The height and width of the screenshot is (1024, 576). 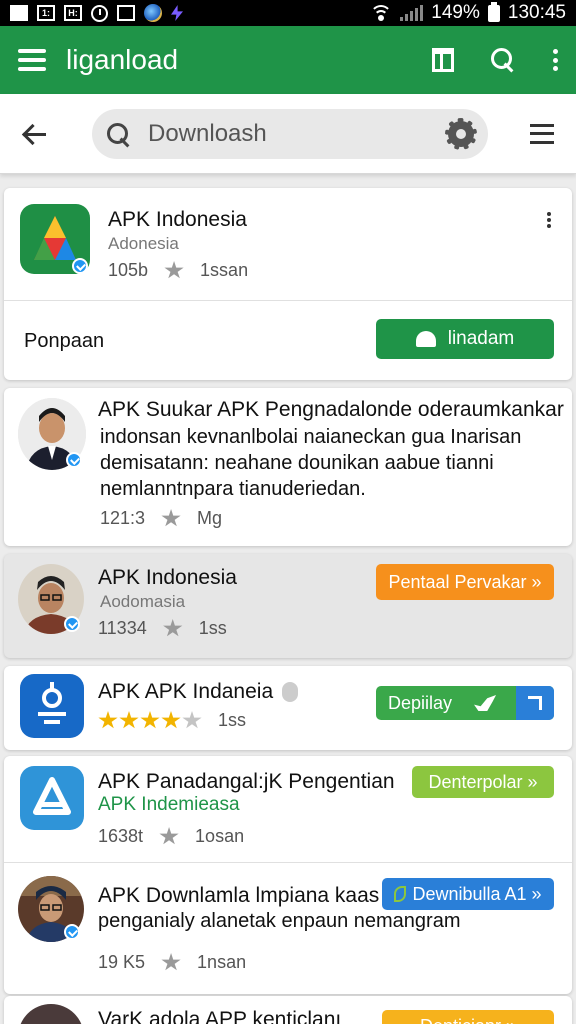 I want to click on install-button-label: Pentaal Pervakar », so click(x=465, y=581).